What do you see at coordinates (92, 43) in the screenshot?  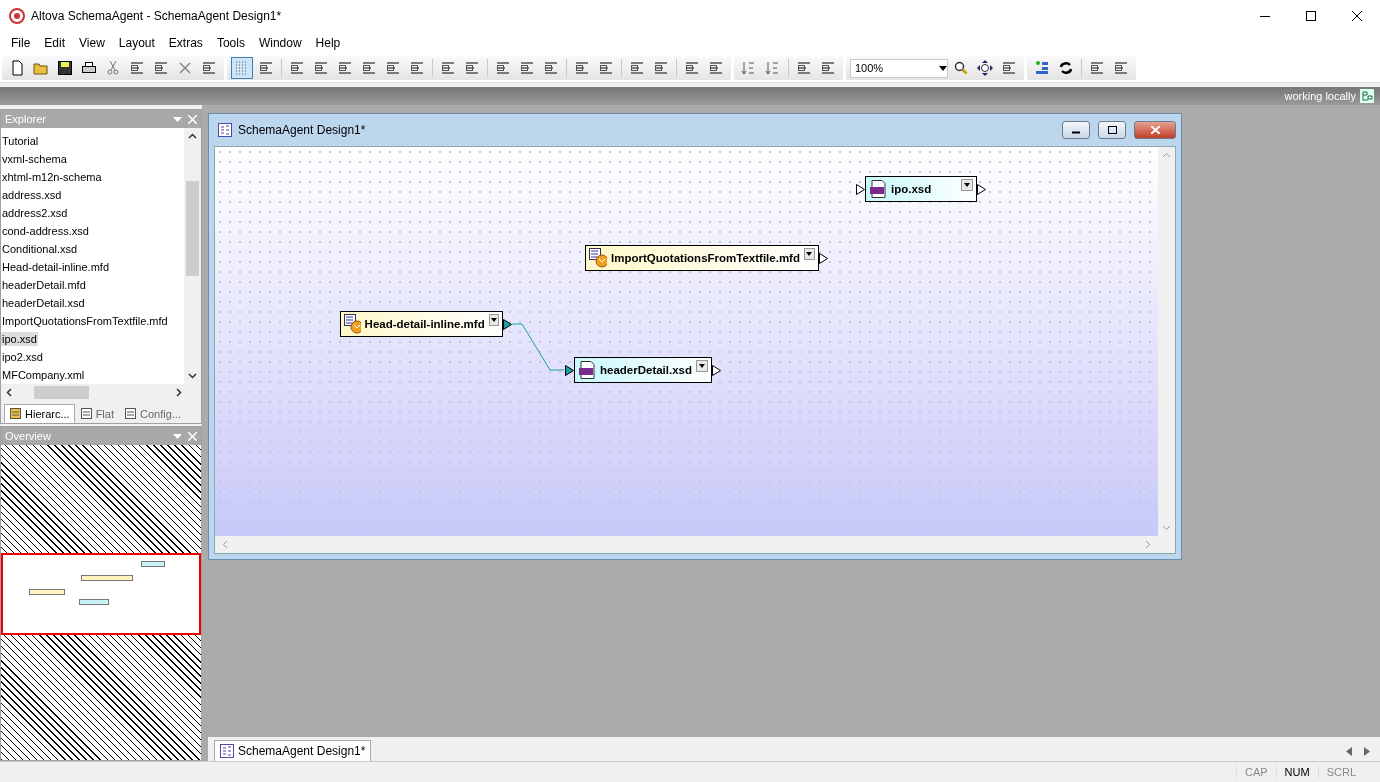 I see `menu-item: View` at bounding box center [92, 43].